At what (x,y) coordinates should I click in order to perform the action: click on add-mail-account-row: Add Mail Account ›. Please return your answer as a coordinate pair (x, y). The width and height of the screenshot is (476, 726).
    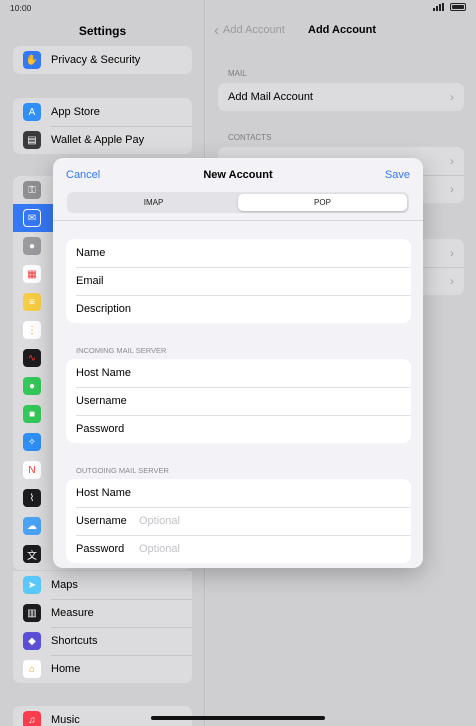
    Looking at the image, I should click on (341, 97).